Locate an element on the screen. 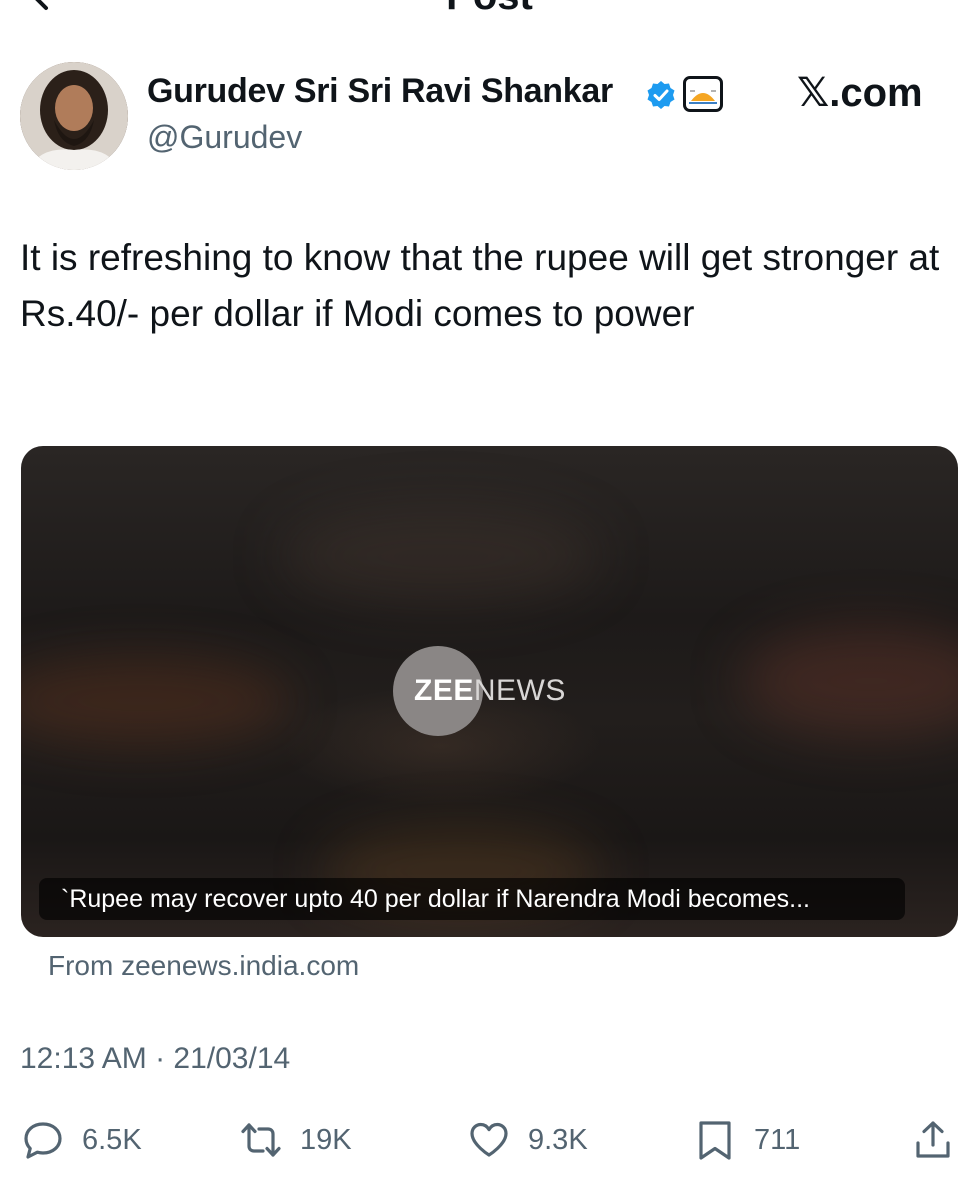 The image size is (979, 1200). reply-button: 6.5K is located at coordinates (82, 1140).